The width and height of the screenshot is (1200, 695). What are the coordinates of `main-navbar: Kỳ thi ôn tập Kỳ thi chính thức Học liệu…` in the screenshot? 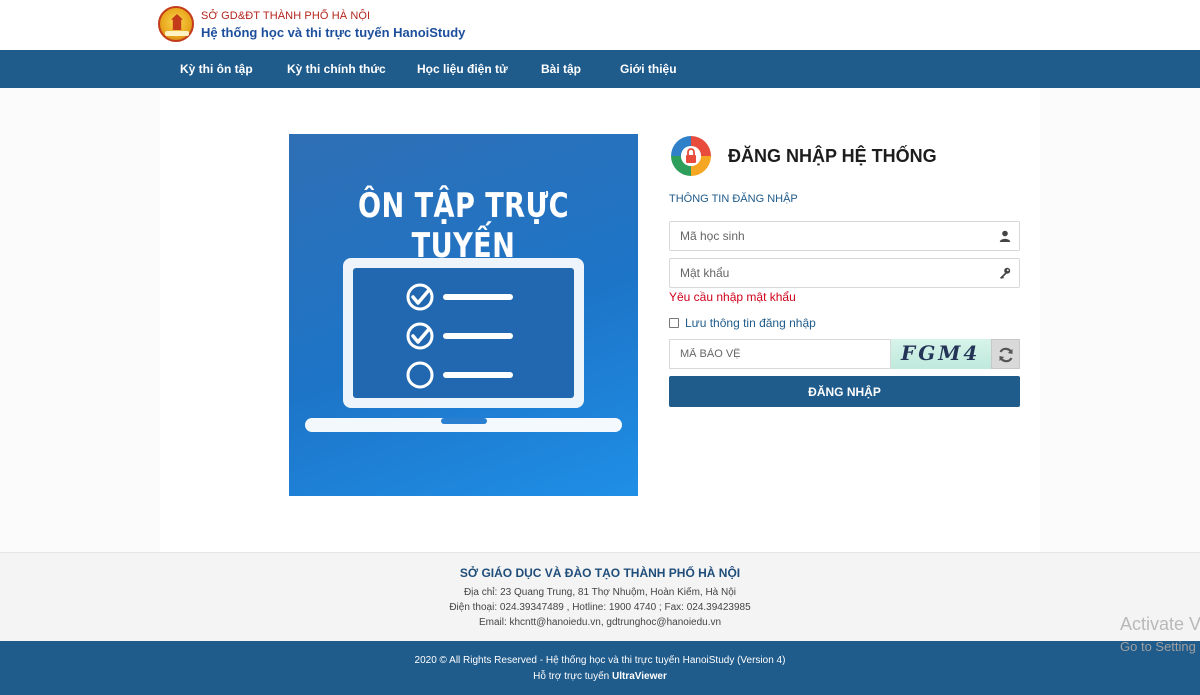 It's located at (600, 69).